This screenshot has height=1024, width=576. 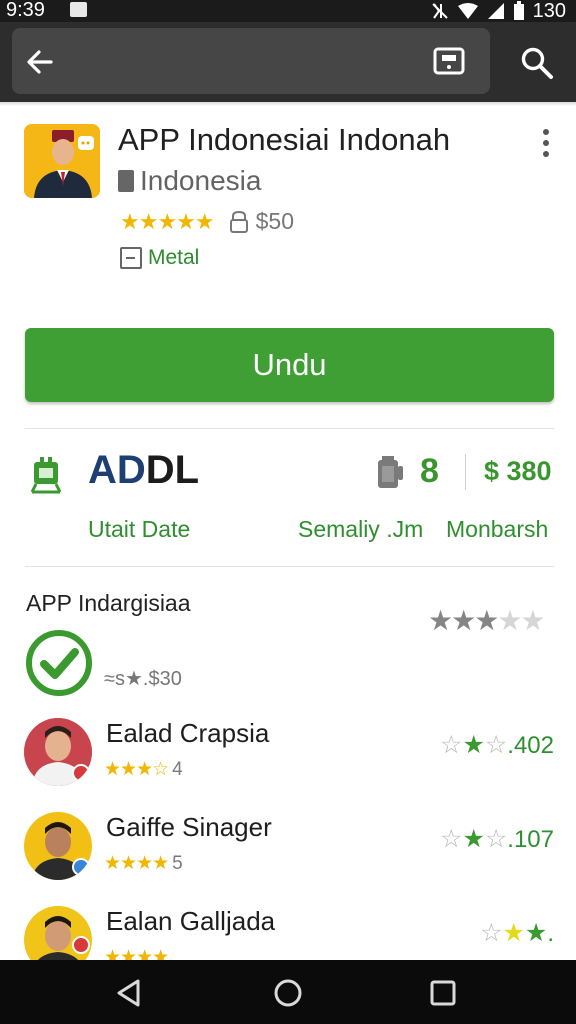 I want to click on reviewer-stars-count: 4, so click(x=177, y=769).